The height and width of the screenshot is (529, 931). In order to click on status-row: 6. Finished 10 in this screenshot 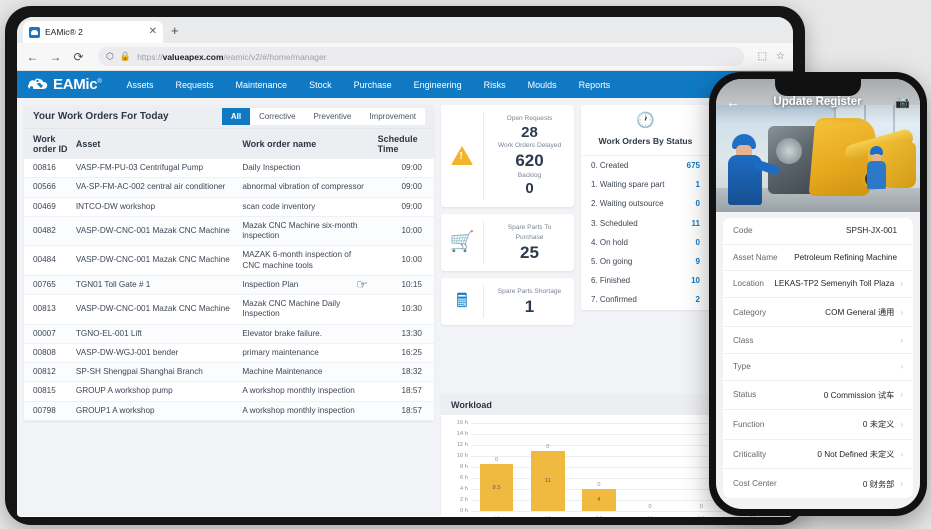, I will do `click(645, 280)`.